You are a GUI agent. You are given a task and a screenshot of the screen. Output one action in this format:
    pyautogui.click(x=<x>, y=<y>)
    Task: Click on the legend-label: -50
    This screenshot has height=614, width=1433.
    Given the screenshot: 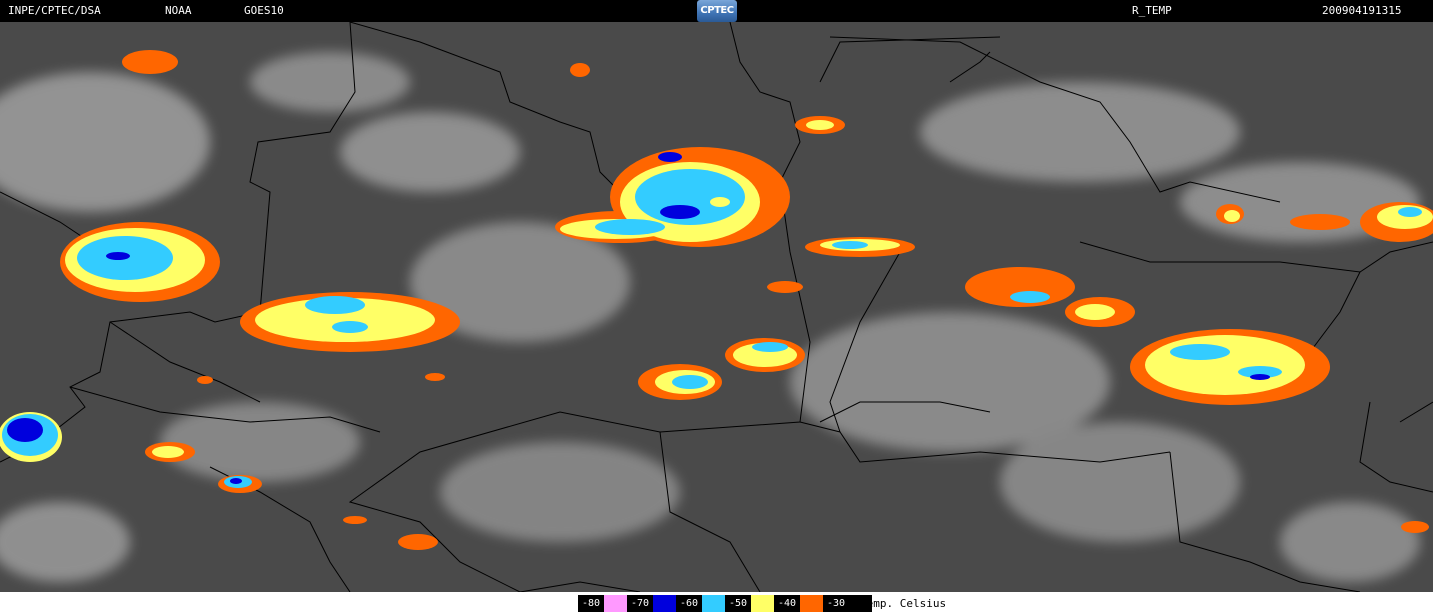 What is the action you would take?
    pyautogui.click(x=738, y=603)
    